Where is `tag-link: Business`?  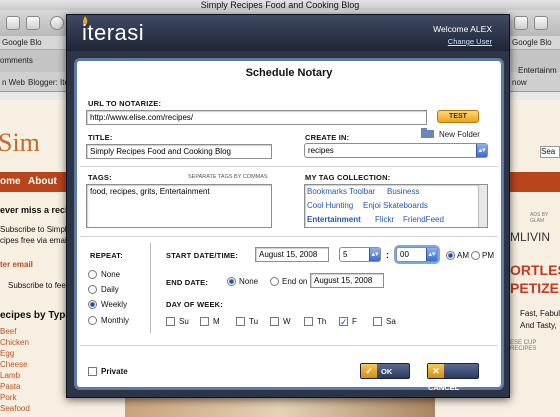 tag-link: Business is located at coordinates (403, 191).